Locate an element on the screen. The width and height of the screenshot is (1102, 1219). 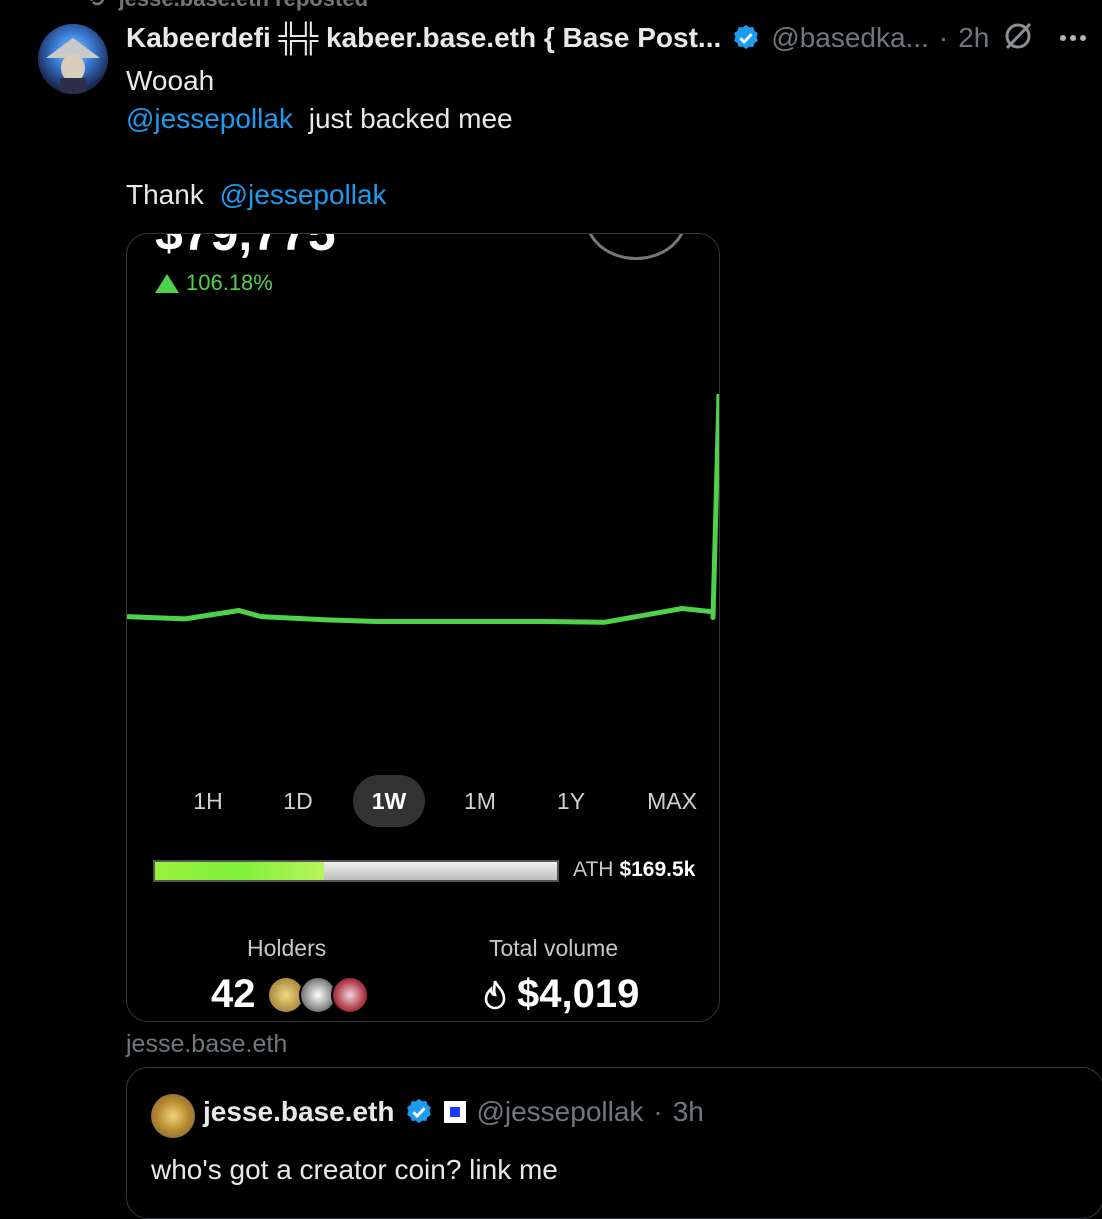
image-caption: jesse.base.eth is located at coordinates (206, 1044).